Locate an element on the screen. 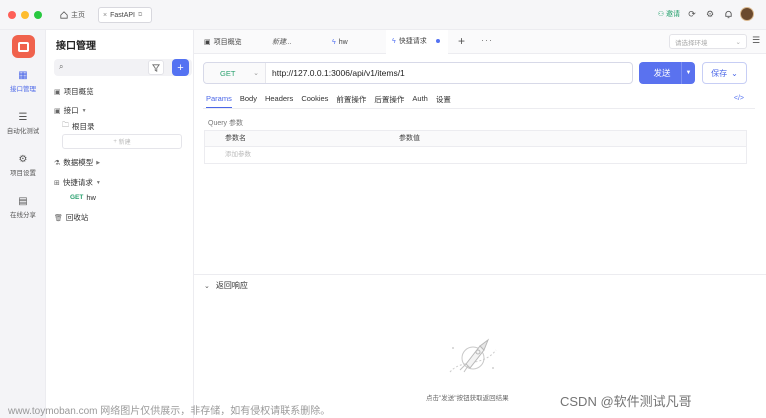 Image resolution: width=766 pixels, height=418 pixels. filter-button is located at coordinates (156, 67).